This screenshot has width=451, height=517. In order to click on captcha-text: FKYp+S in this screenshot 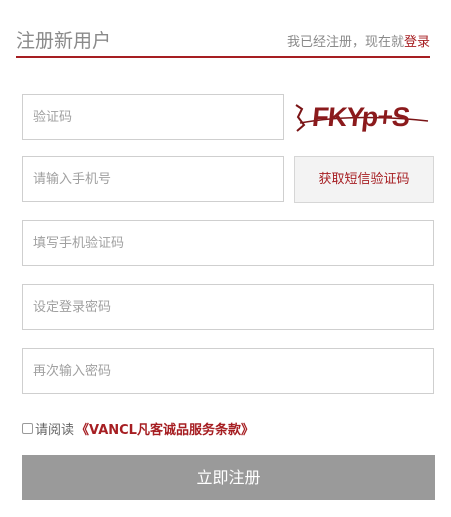, I will do `click(361, 116)`.